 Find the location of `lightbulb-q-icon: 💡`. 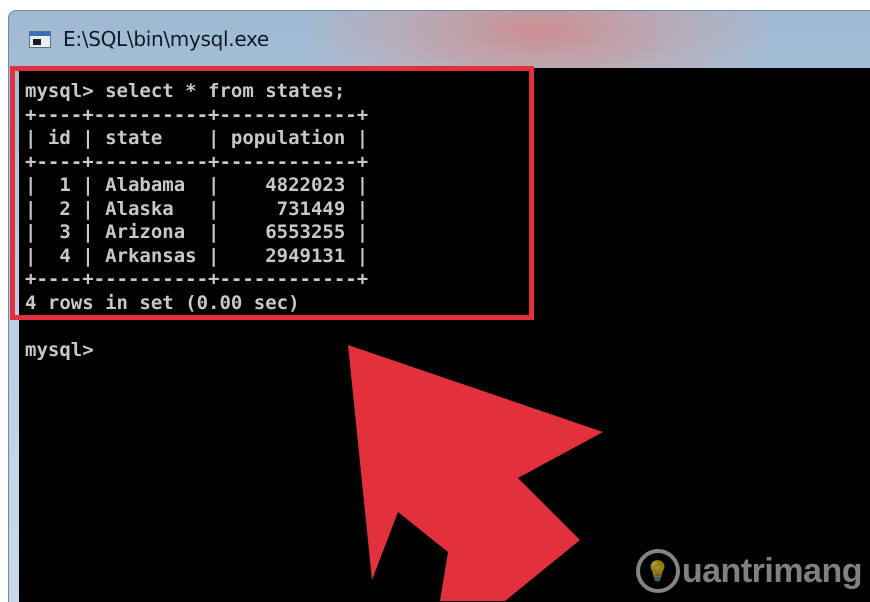

lightbulb-q-icon: 💡 is located at coordinates (657, 571).